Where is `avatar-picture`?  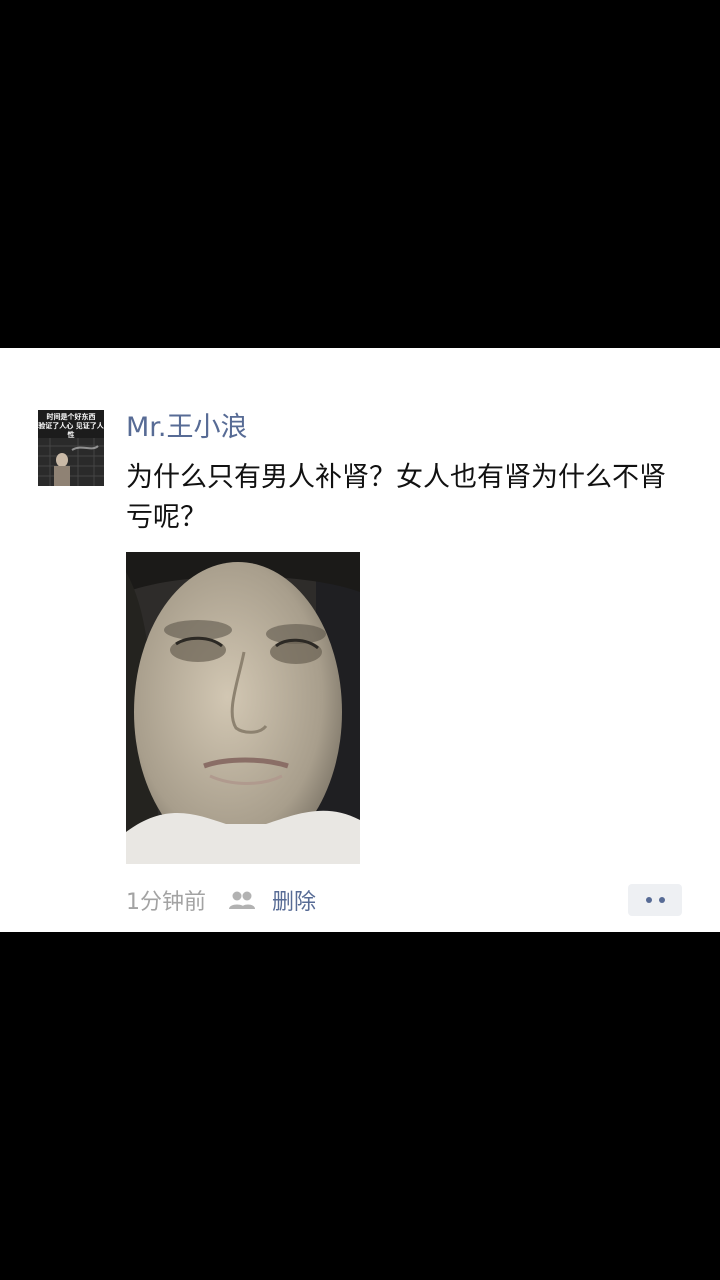
avatar-picture is located at coordinates (71, 462).